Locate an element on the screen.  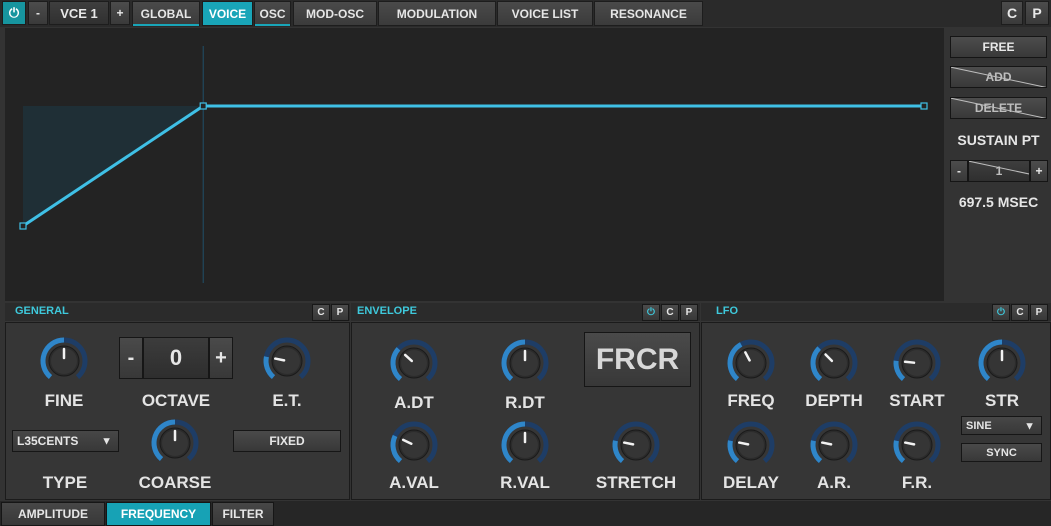
rval-label: R.VAL is located at coordinates (525, 482).